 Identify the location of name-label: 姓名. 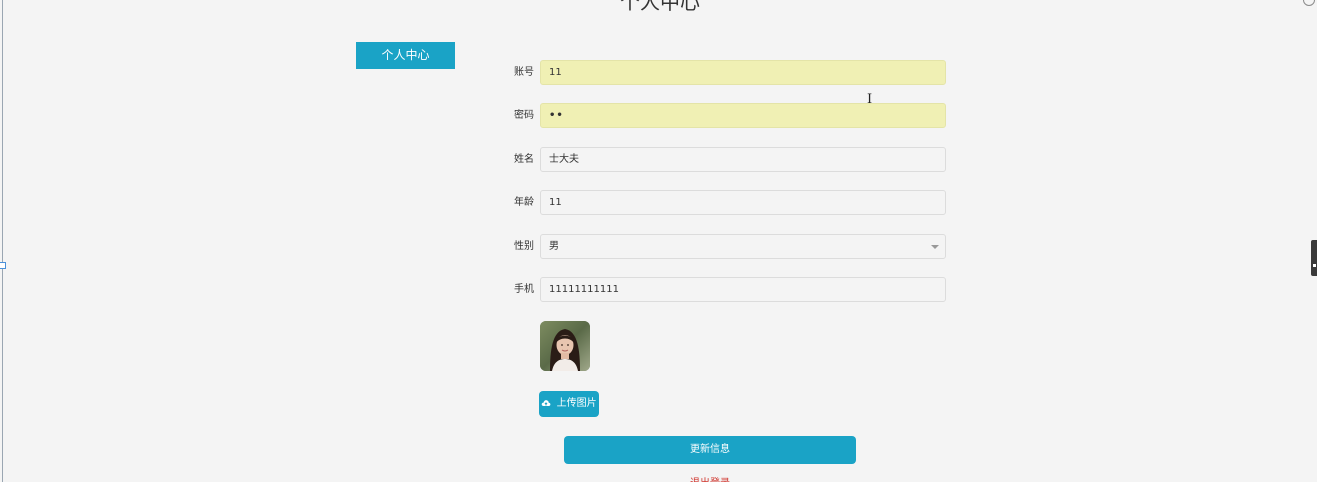
(524, 159).